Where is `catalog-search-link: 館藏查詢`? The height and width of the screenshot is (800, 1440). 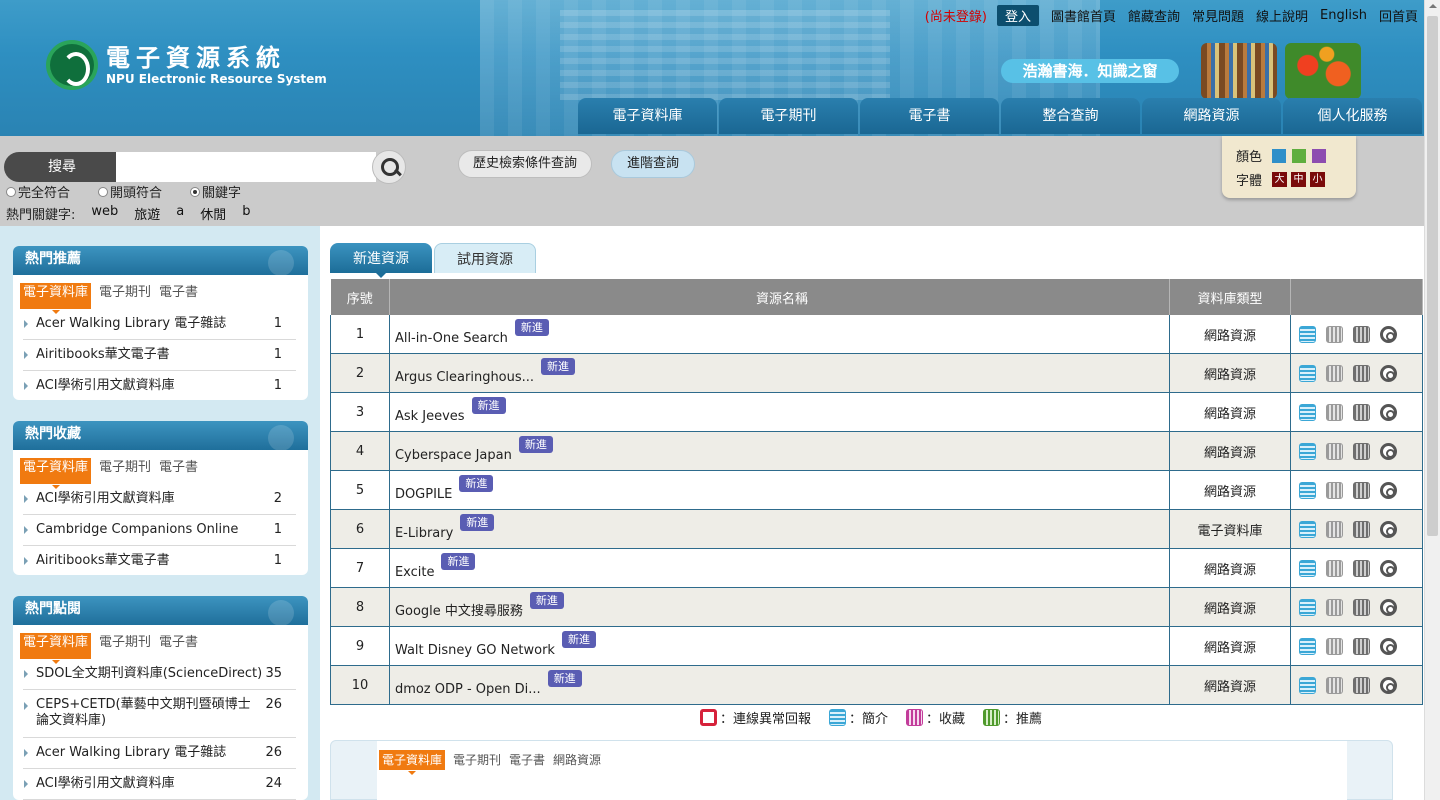 catalog-search-link: 館藏查詢 is located at coordinates (1154, 15).